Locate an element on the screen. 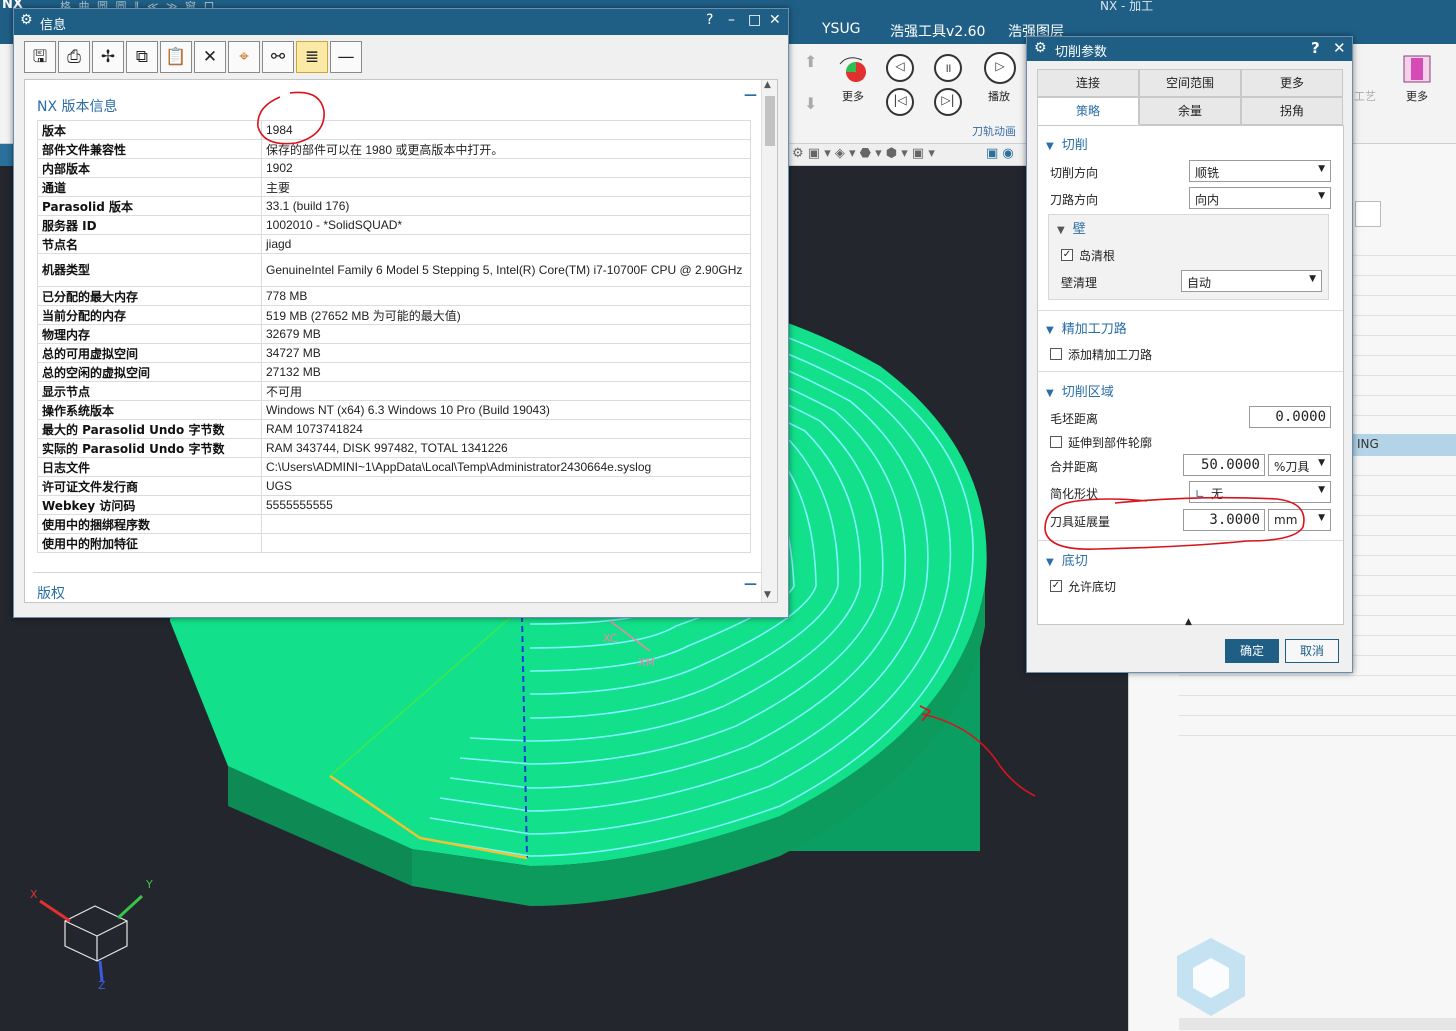 The height and width of the screenshot is (1031, 1456). add-finish-checkbox is located at coordinates (1056, 354).